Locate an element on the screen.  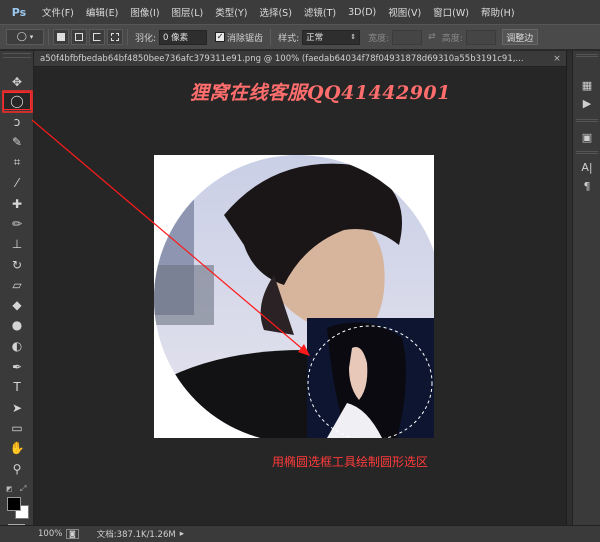
antialias-checkbox: ✓ is located at coordinates (220, 37).